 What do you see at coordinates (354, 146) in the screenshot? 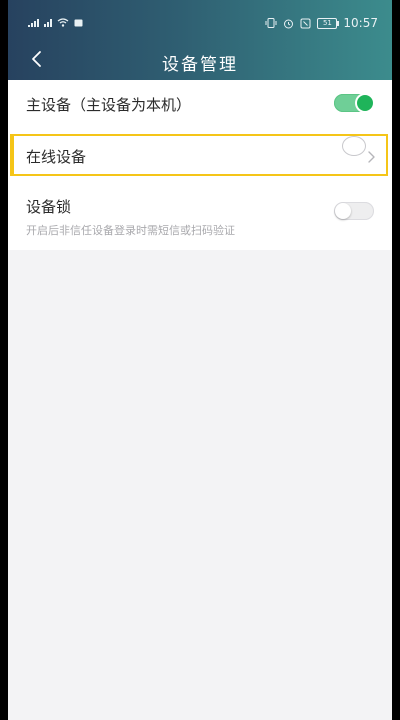
I see `touch-indicator` at bounding box center [354, 146].